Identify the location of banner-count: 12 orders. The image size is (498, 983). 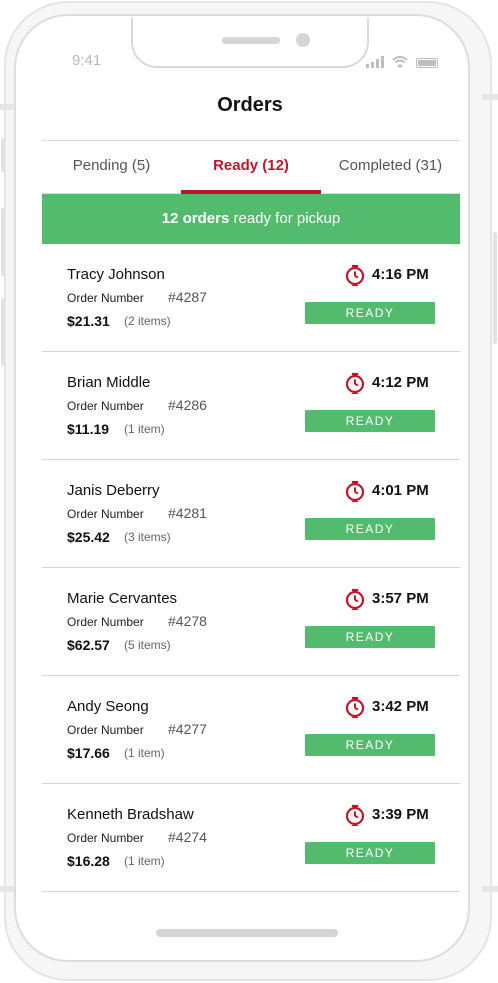
(195, 218).